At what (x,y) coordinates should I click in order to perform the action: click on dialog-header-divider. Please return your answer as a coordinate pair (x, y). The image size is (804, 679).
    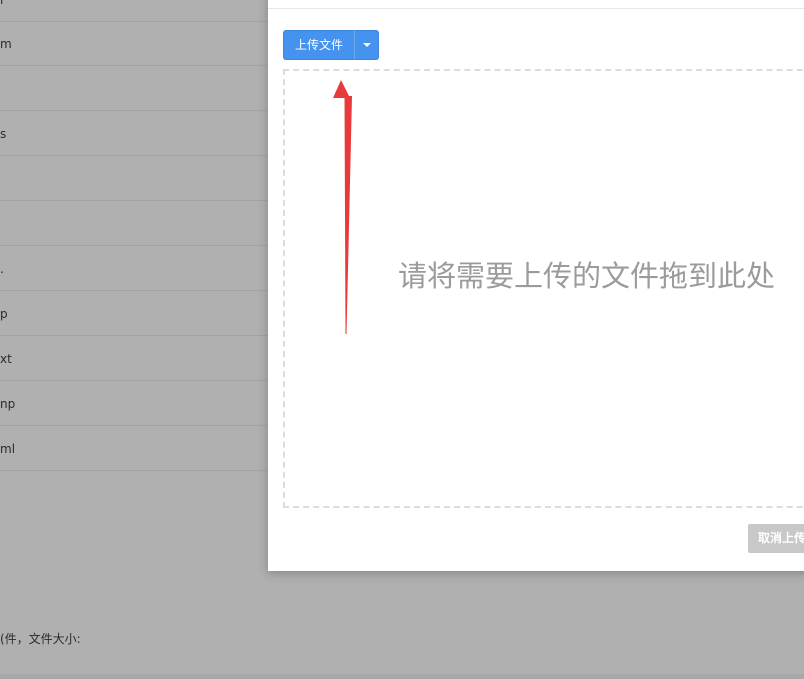
    Looking at the image, I should click on (536, 8).